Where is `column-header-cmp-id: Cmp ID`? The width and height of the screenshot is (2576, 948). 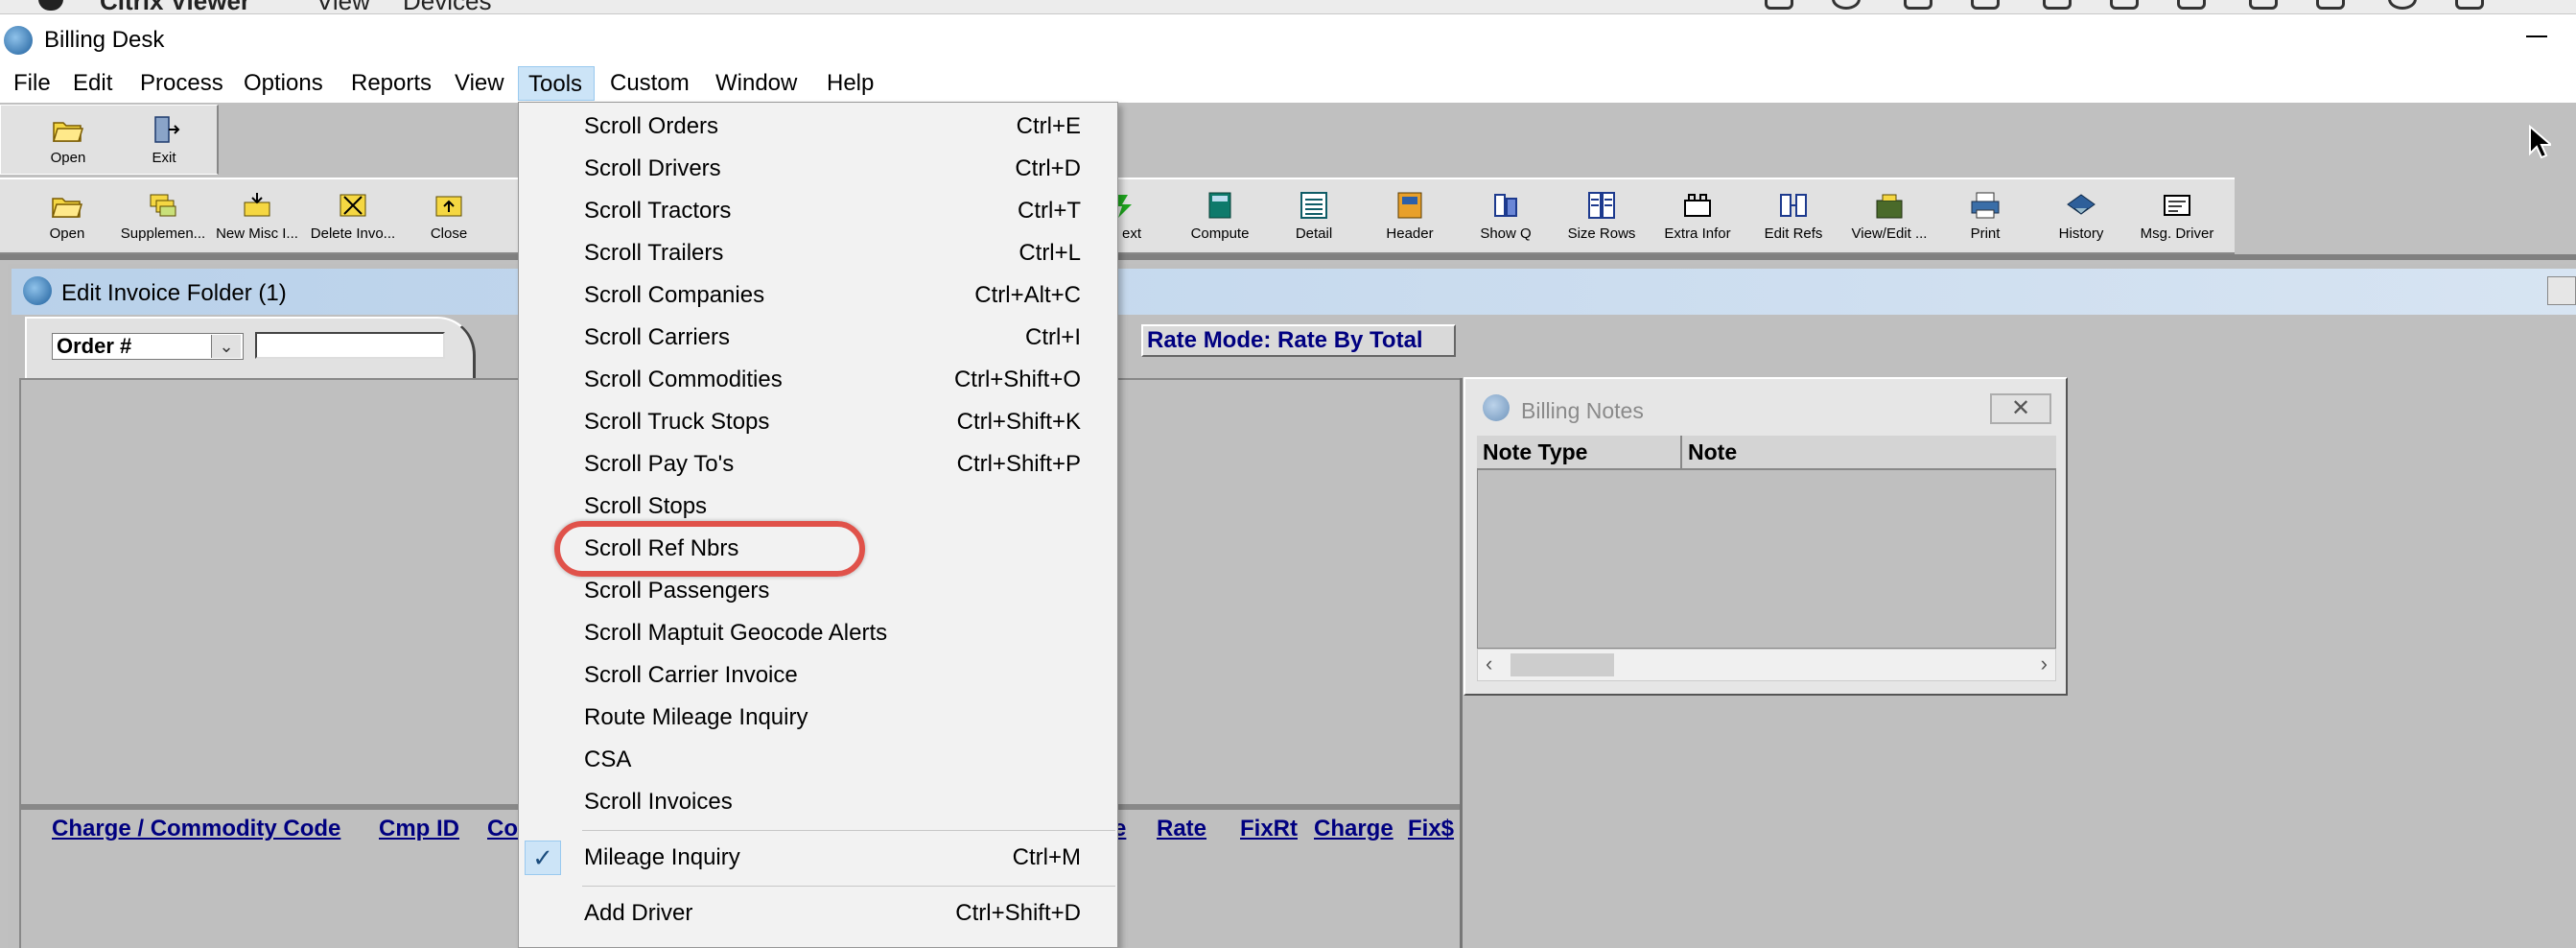
column-header-cmp-id: Cmp ID is located at coordinates (419, 829).